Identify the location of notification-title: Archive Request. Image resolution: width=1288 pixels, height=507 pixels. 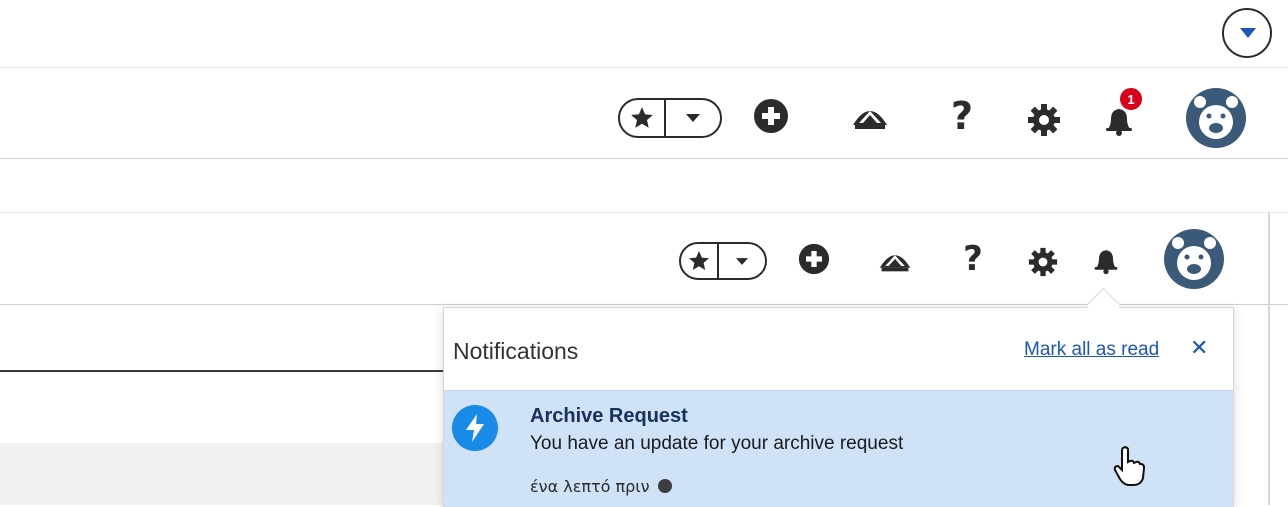
(609, 416).